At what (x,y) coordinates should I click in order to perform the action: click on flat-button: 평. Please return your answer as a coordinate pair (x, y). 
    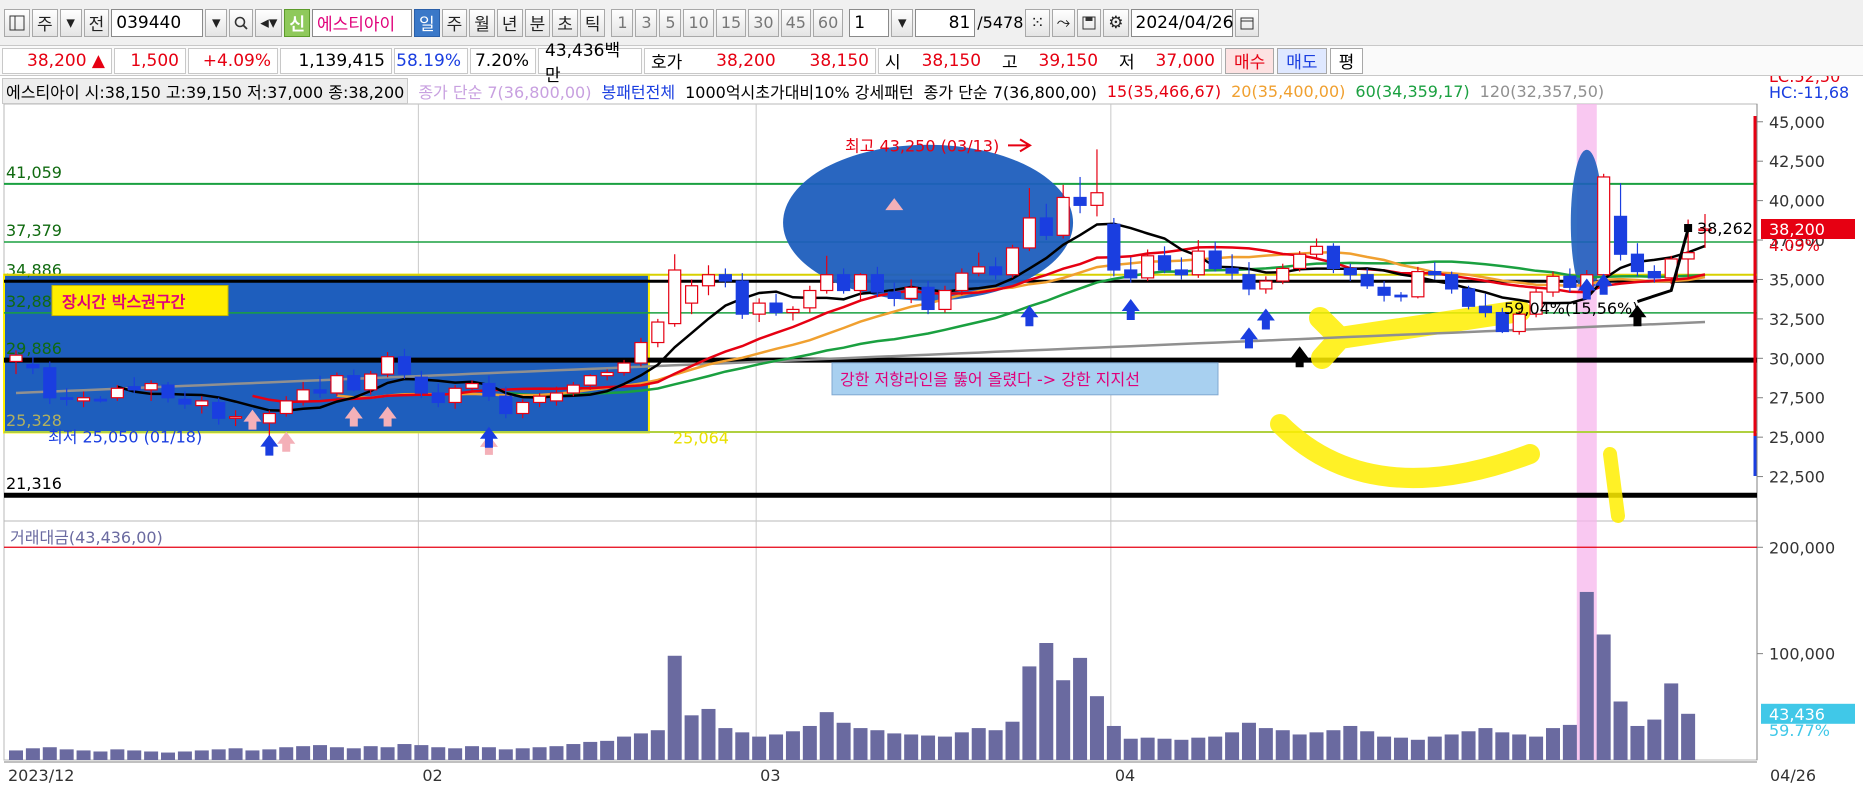
    Looking at the image, I should click on (1346, 60).